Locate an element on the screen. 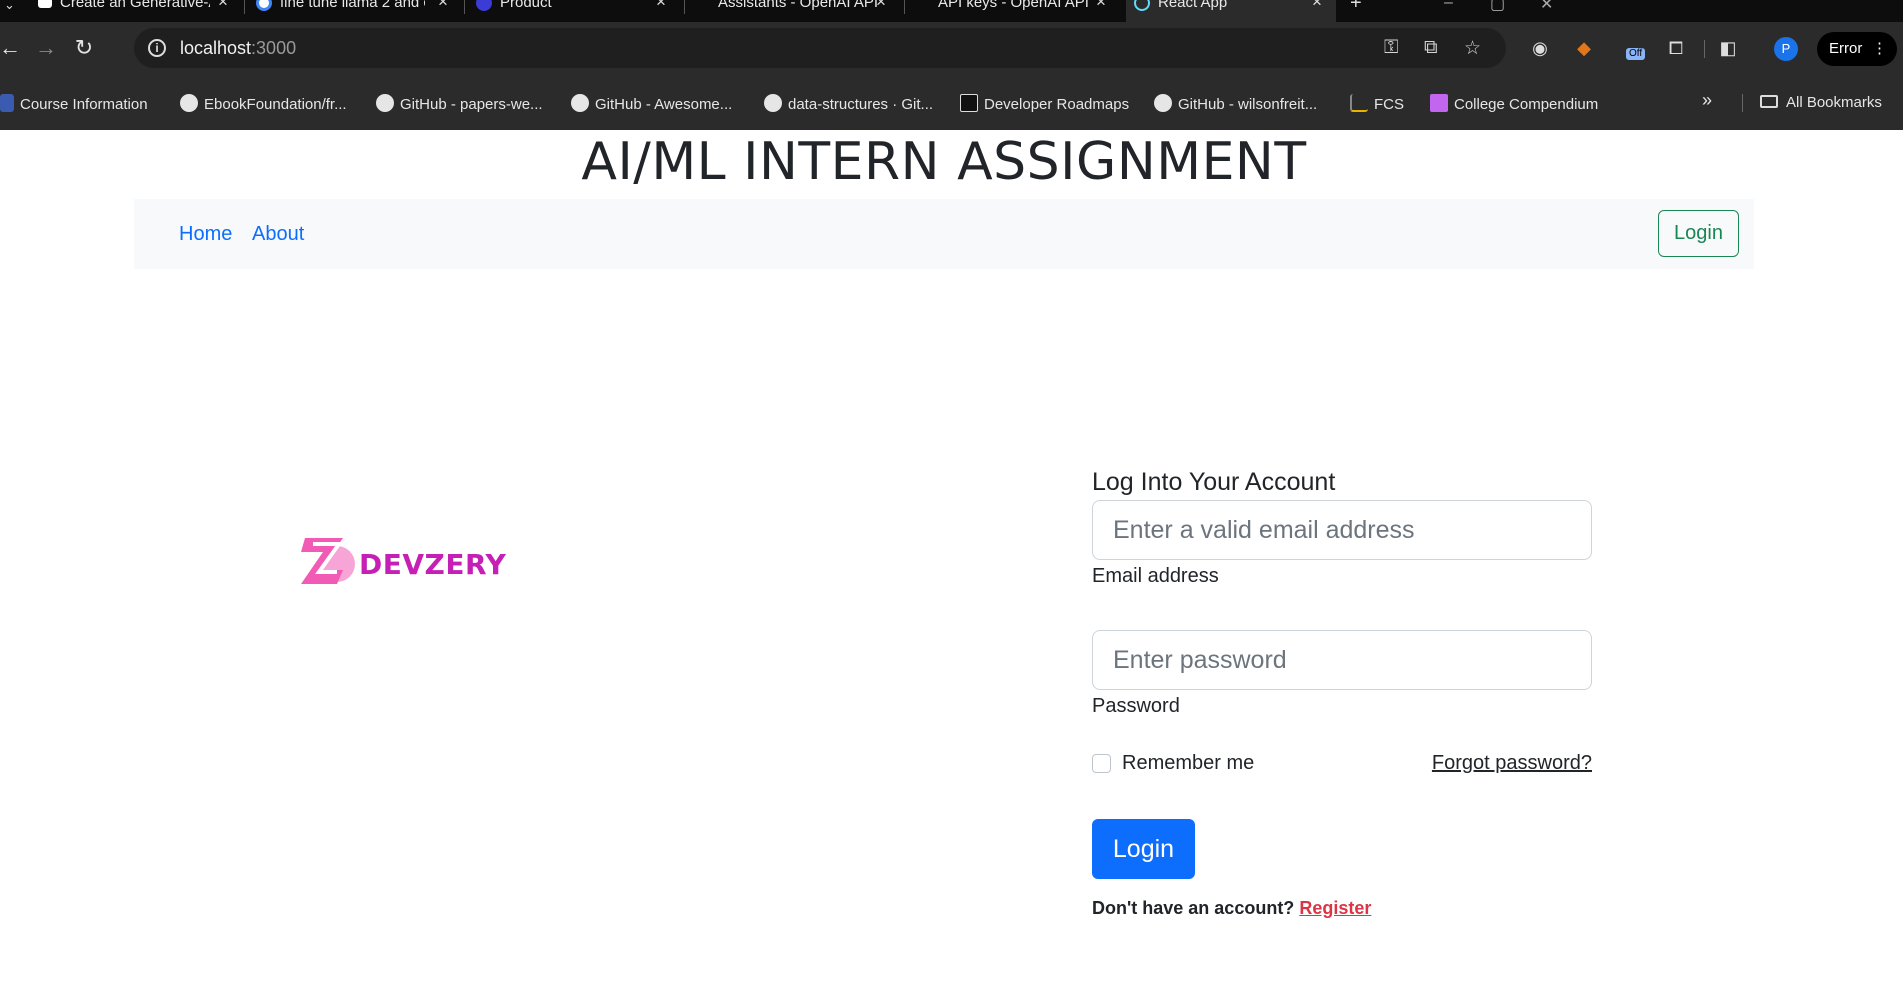 The image size is (1903, 997). ext-off-badge: Off is located at coordinates (1636, 54).